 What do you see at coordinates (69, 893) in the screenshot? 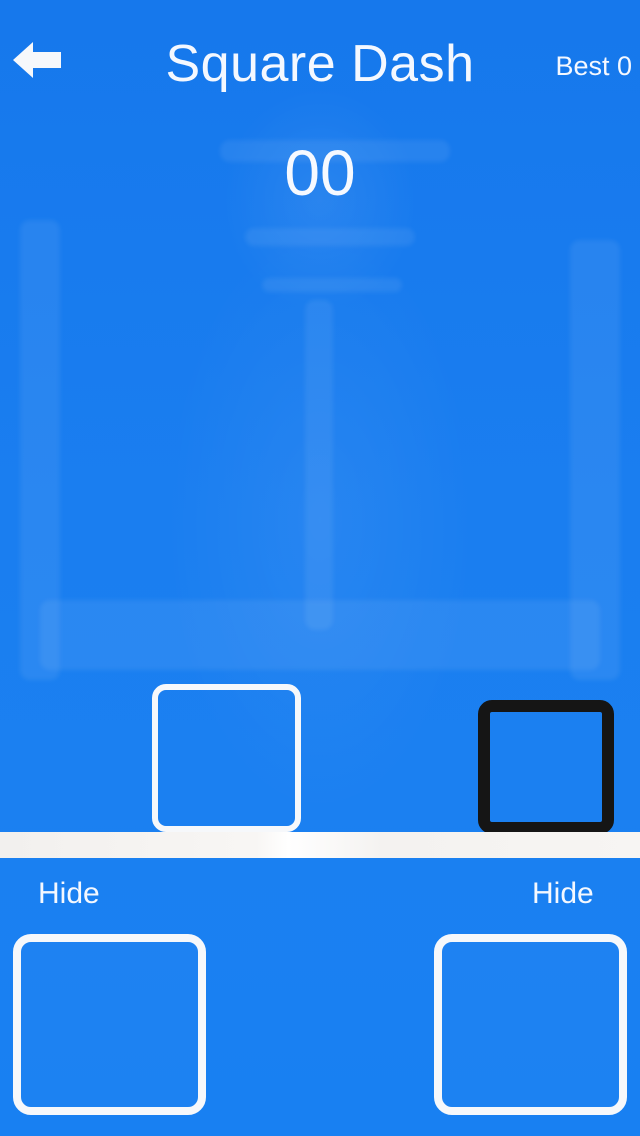
I see `hide-left-label: Hide` at bounding box center [69, 893].